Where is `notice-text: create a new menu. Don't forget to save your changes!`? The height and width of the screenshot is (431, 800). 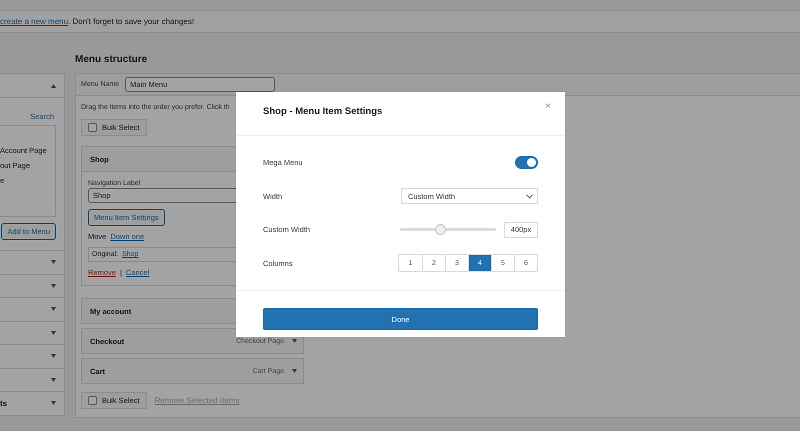 notice-text: create a new menu. Don't forget to save your changes! is located at coordinates (97, 21).